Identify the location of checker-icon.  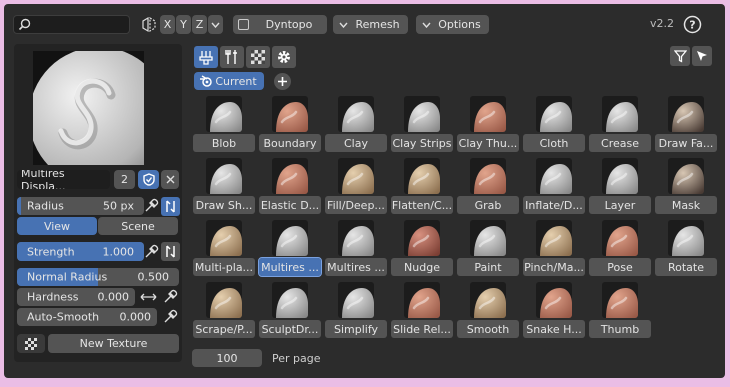
(31, 343).